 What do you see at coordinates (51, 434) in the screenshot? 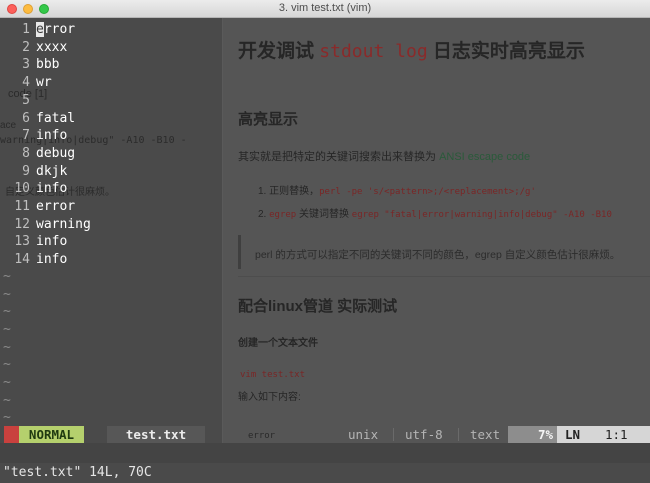
I see `mode-indicator: NORMAL` at bounding box center [51, 434].